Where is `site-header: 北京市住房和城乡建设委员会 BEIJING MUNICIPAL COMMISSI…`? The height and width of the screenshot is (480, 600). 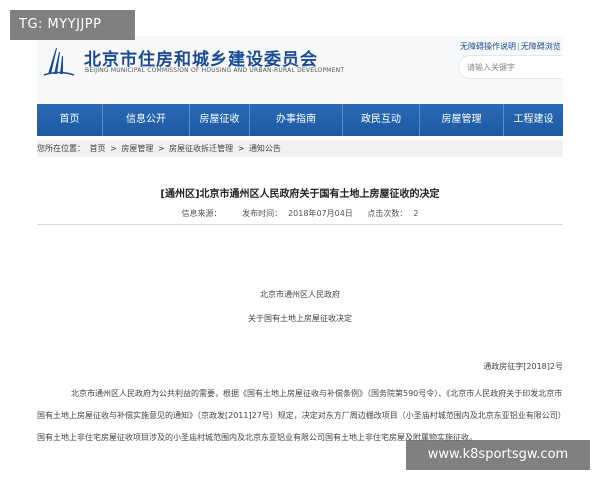 site-header: 北京市住房和城乡建设委员会 BEIJING MUNICIPAL COMMISSI… is located at coordinates (300, 70).